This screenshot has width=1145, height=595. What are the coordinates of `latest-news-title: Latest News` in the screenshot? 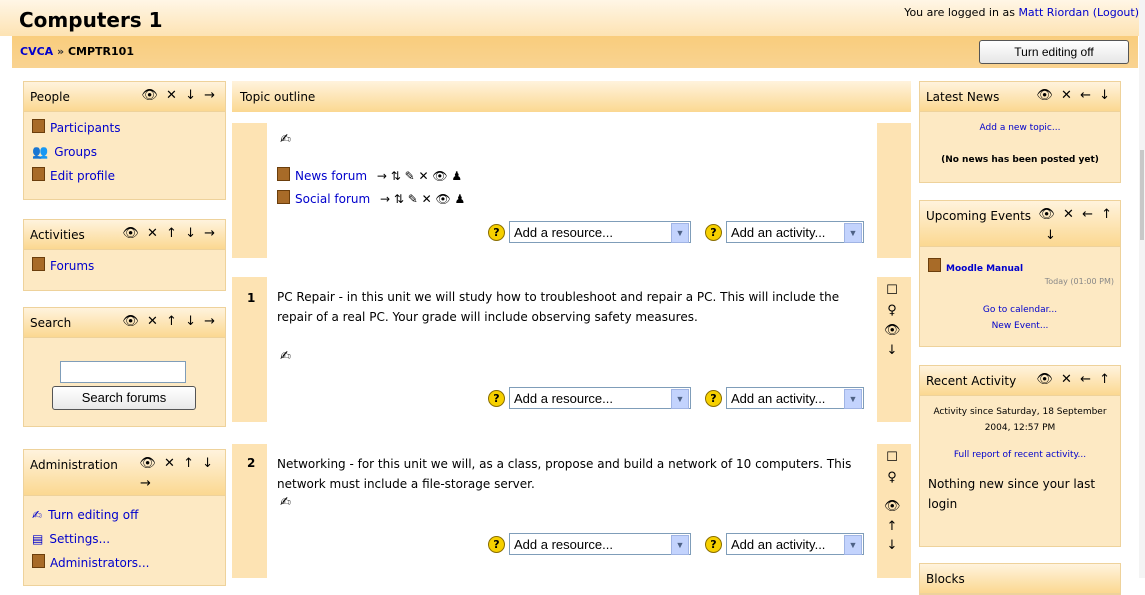 It's located at (963, 97).